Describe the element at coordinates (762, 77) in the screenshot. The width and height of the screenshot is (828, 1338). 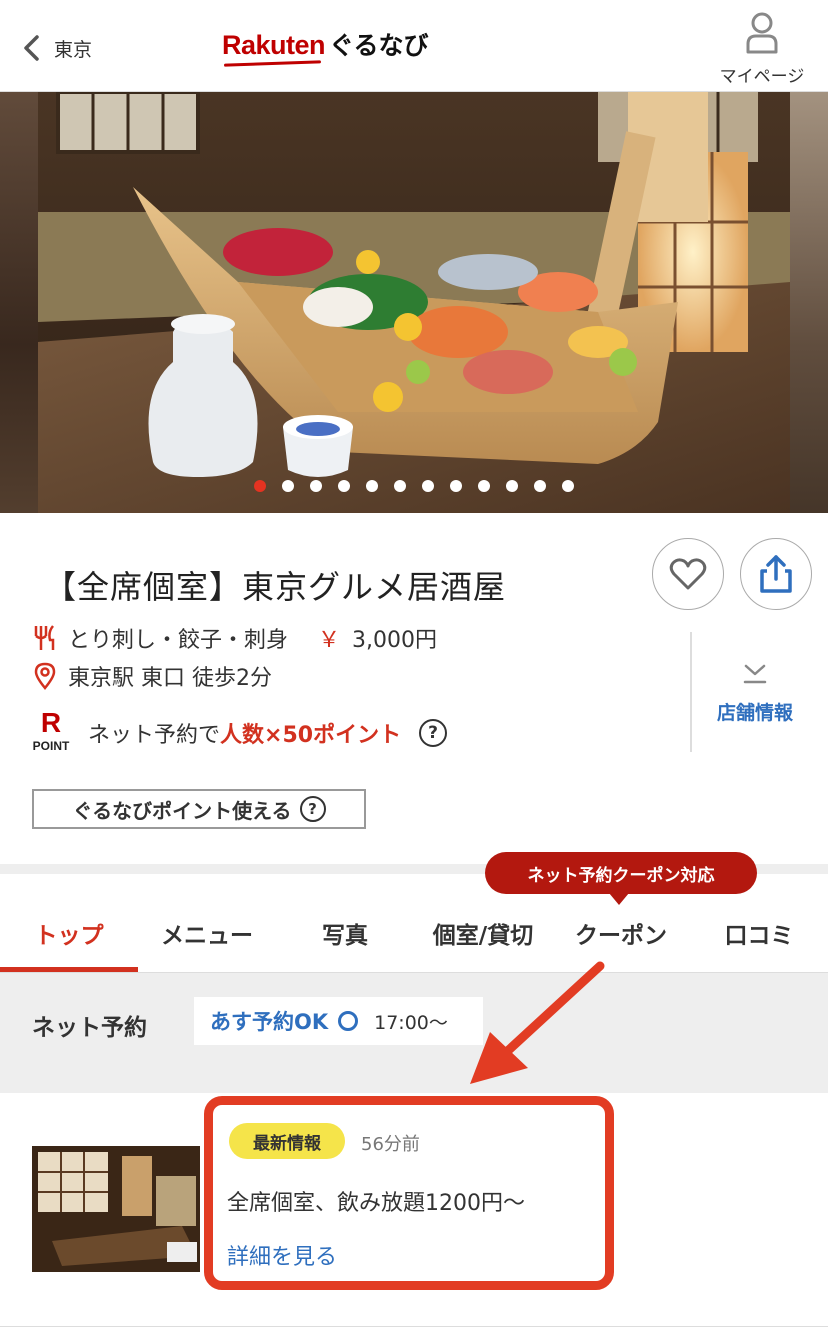
I see `mypage-label: マイページ` at that location.